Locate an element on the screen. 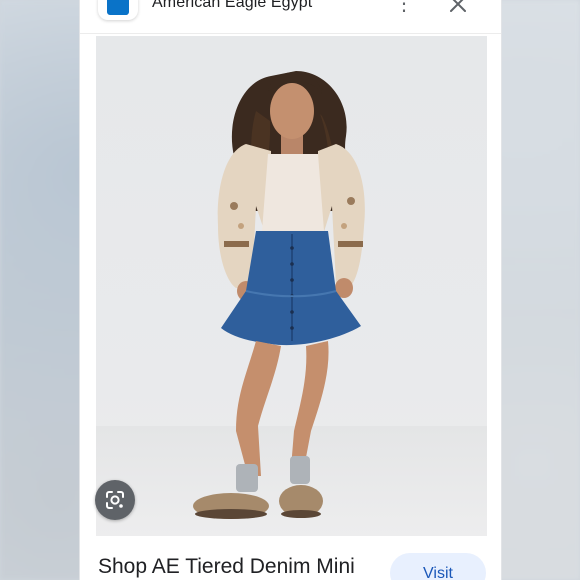  google-lens-button is located at coordinates (115, 500).